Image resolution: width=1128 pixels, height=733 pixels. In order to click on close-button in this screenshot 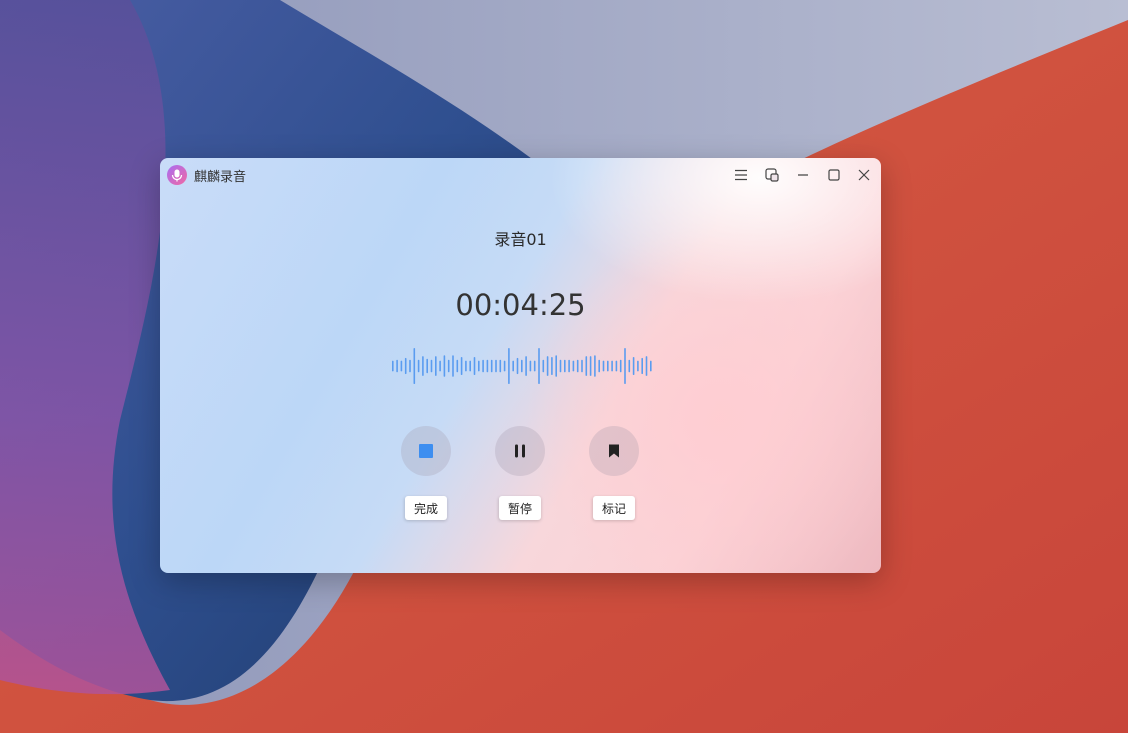, I will do `click(864, 175)`.